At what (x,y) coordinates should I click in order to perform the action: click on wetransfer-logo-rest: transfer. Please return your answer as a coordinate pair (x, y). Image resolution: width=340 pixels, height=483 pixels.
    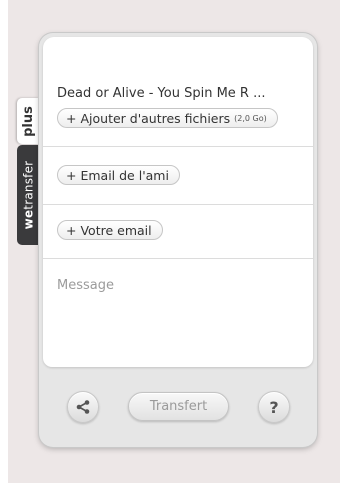
    Looking at the image, I should click on (28, 185).